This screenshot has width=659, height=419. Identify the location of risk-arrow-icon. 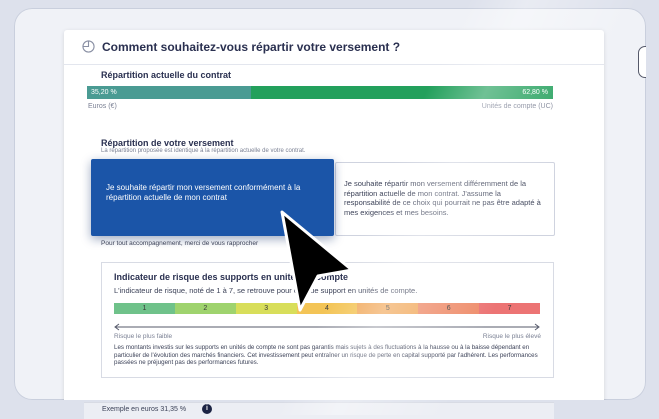
(327, 327).